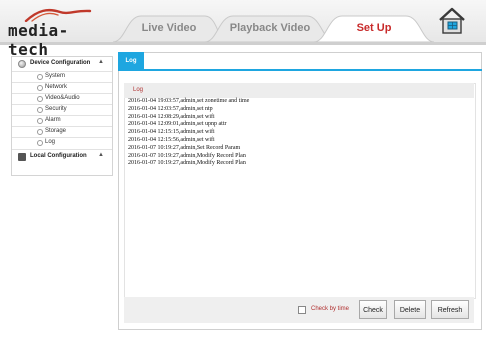  I want to click on sidebar-group-device-configuration: Device Configuration ▲, so click(62, 64).